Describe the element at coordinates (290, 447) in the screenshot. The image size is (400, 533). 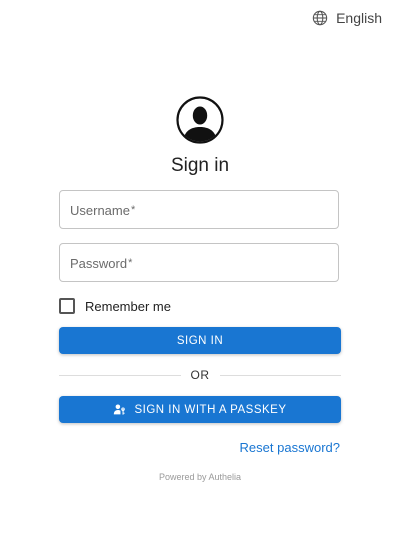
I see `reset-password-link: Reset password?` at that location.